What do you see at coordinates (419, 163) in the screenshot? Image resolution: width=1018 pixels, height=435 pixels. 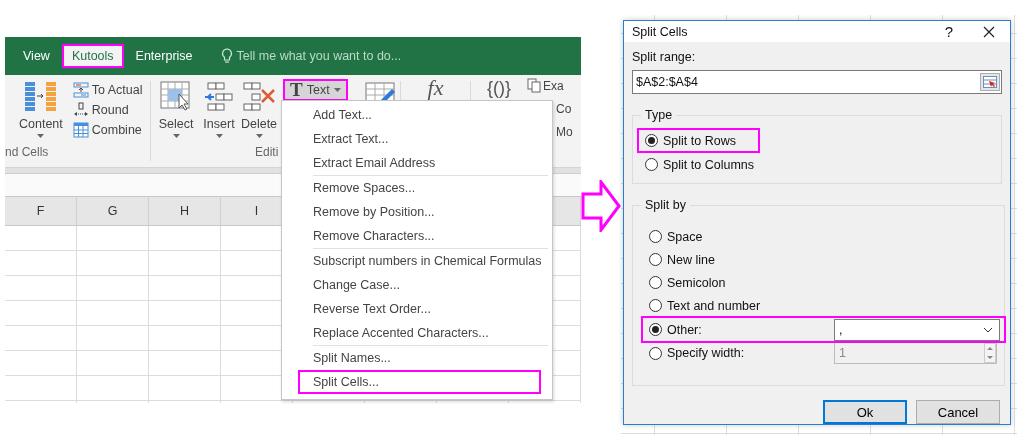 I see `menu-item: Extract Email Address` at bounding box center [419, 163].